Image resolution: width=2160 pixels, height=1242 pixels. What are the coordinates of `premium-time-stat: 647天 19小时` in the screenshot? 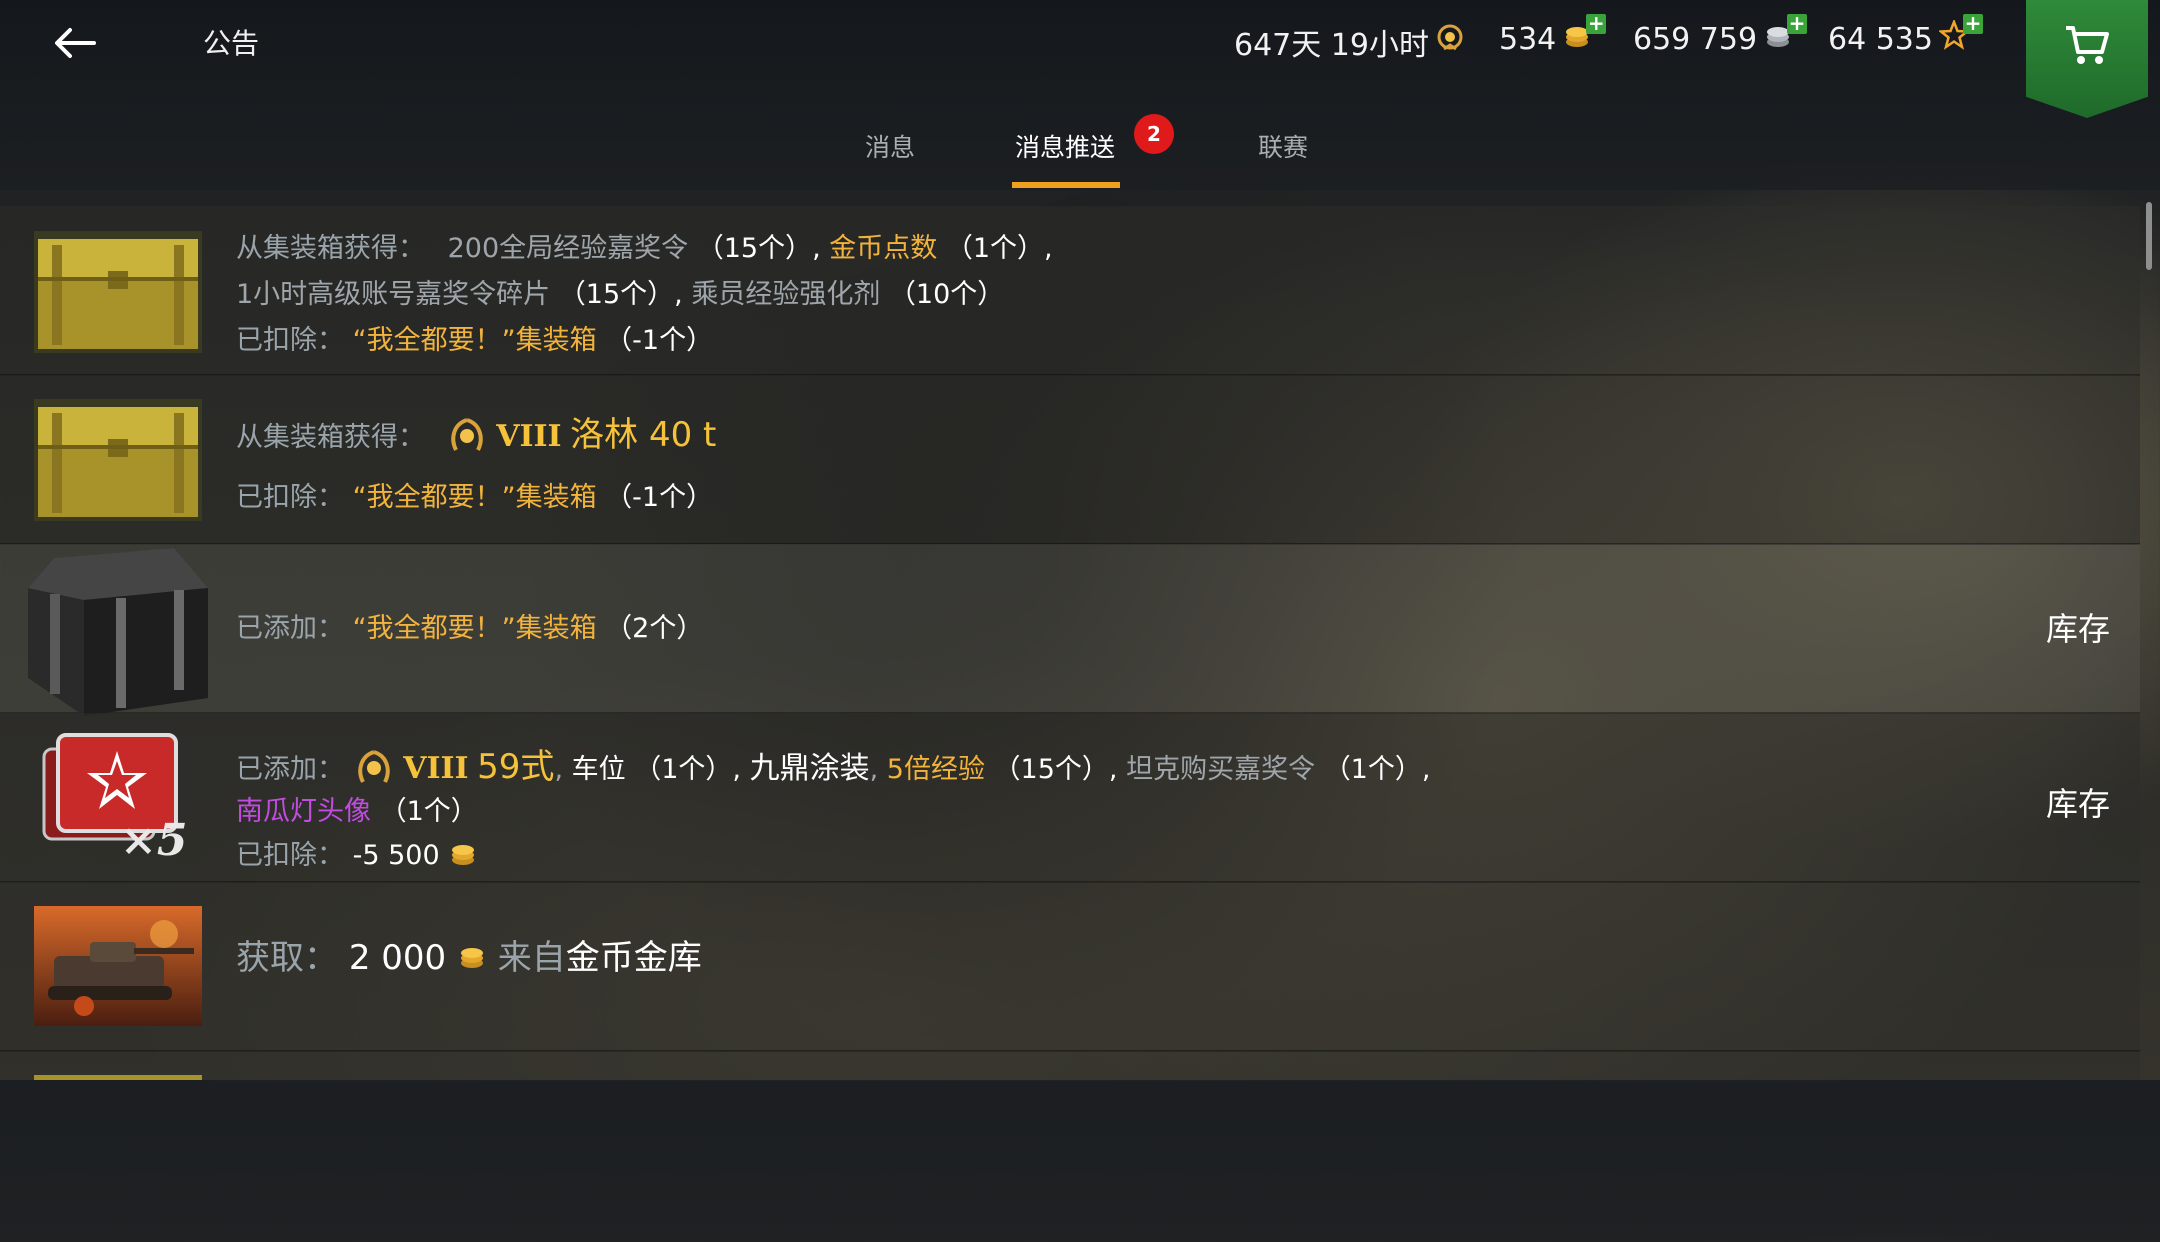 It's located at (1349, 42).